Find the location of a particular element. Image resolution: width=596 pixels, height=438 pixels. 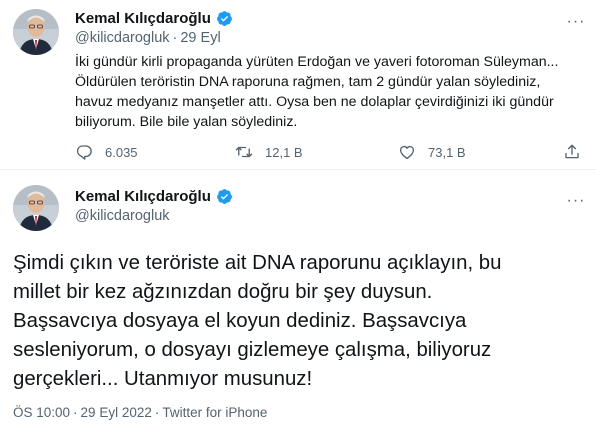

tweet-time: ÖS 10:00 is located at coordinates (41, 412).